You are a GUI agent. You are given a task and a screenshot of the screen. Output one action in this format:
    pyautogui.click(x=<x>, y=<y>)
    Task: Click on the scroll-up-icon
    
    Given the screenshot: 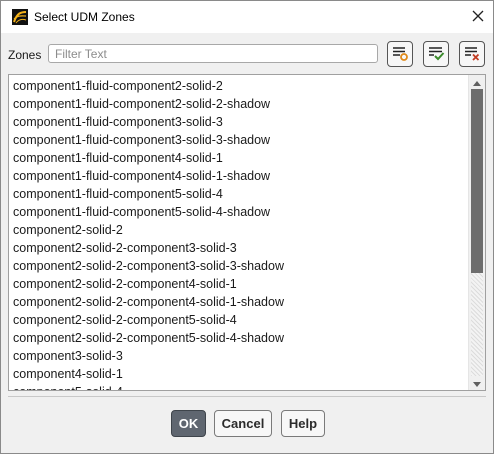 What is the action you would take?
    pyautogui.click(x=477, y=82)
    